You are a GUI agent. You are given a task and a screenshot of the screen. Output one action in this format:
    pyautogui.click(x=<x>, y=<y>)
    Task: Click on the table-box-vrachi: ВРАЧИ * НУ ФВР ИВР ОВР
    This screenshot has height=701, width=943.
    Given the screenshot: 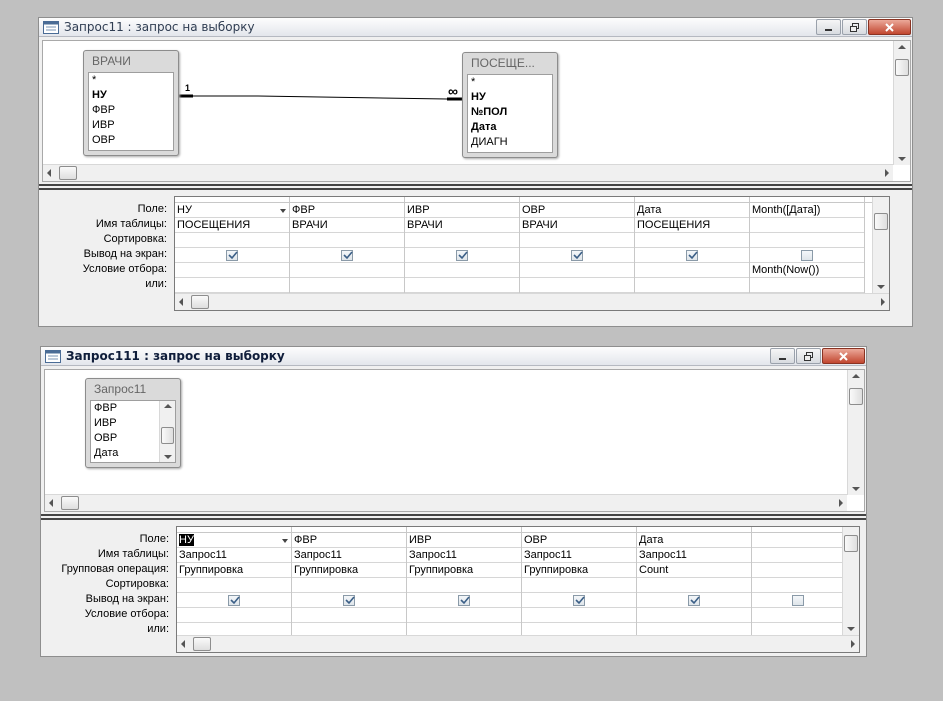 What is the action you would take?
    pyautogui.click(x=131, y=103)
    